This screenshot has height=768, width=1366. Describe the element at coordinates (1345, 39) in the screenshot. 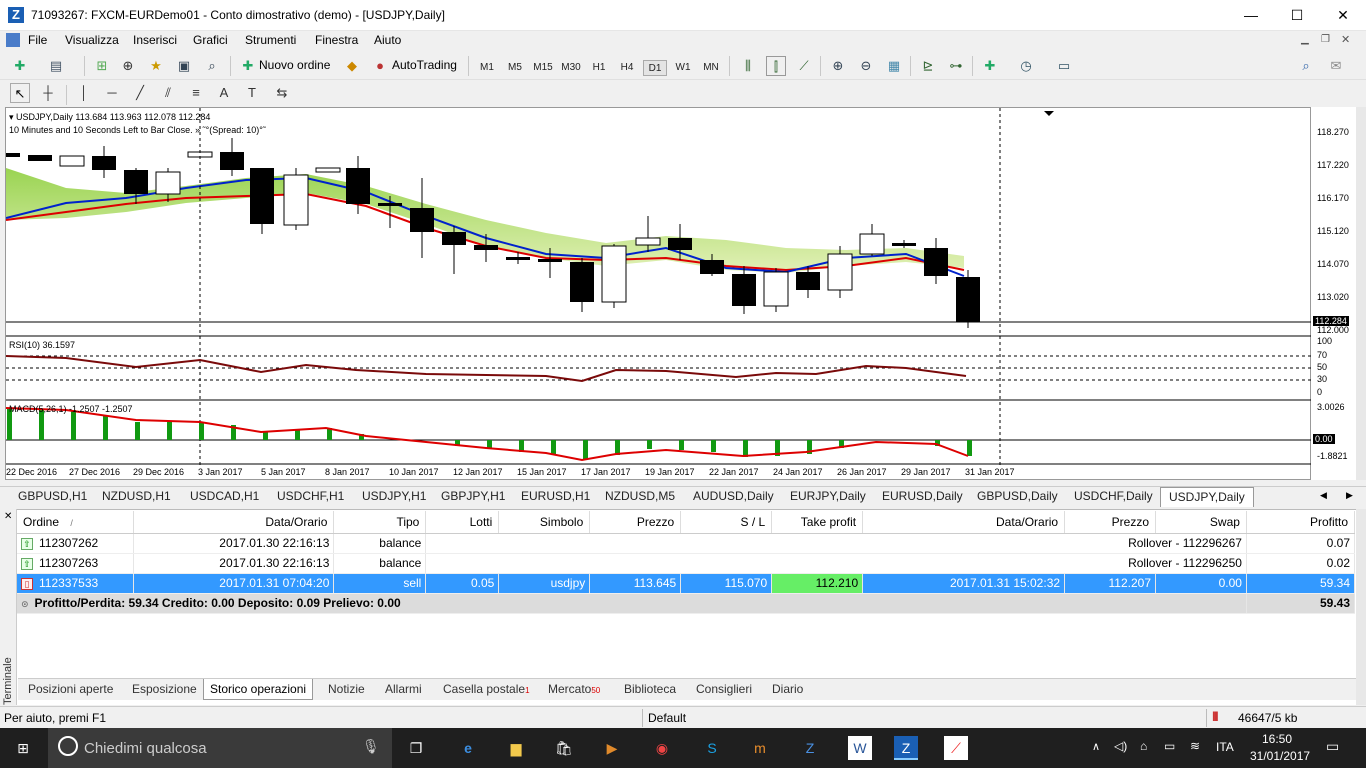

I see `mdi-close-icon: ✕` at that location.